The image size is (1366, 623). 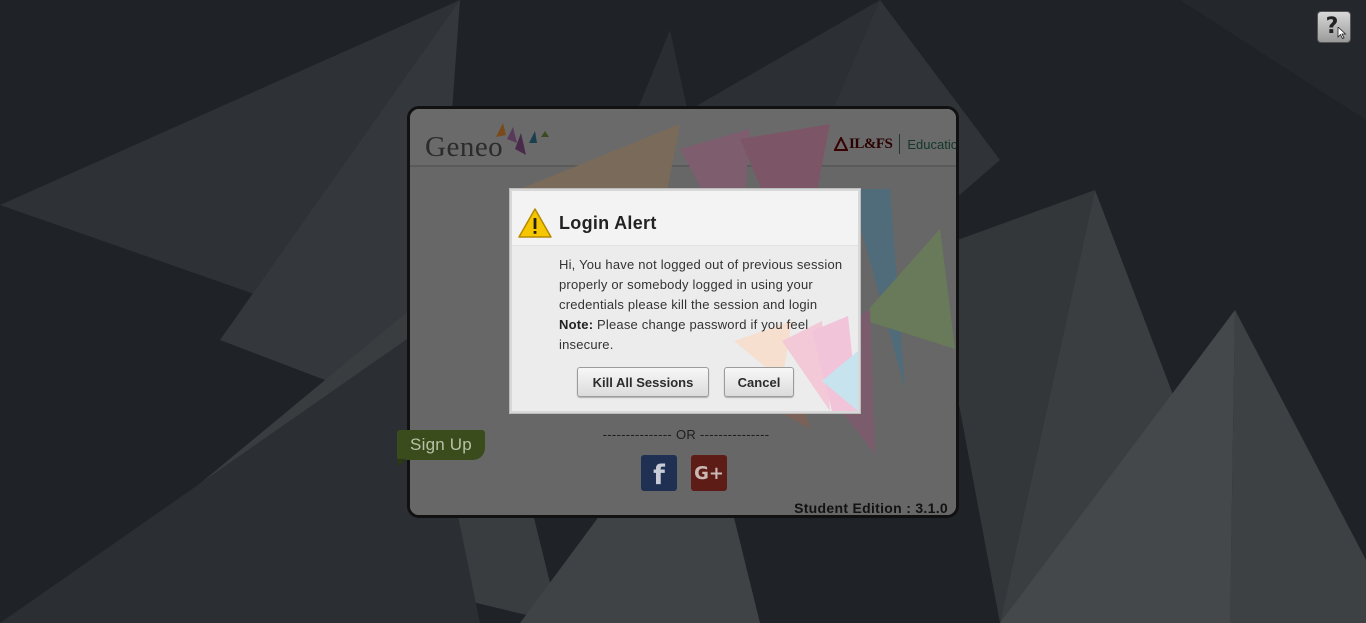 What do you see at coordinates (900, 144) in the screenshot?
I see `ilfs-separator` at bounding box center [900, 144].